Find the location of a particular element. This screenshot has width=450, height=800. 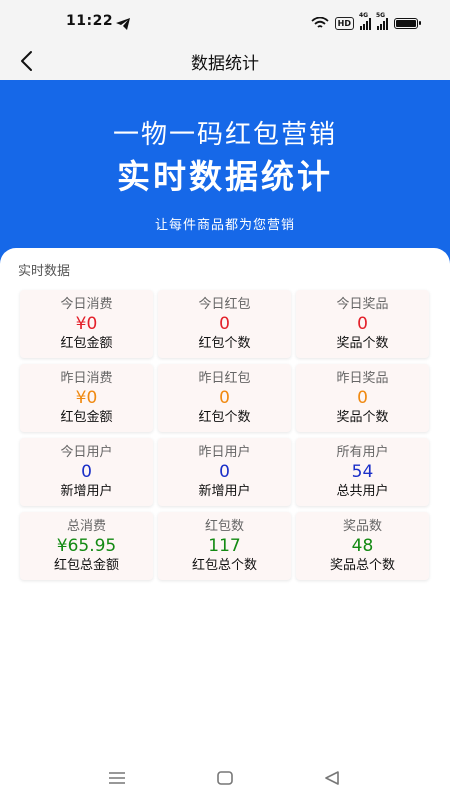

stat-value: 48 is located at coordinates (362, 545).